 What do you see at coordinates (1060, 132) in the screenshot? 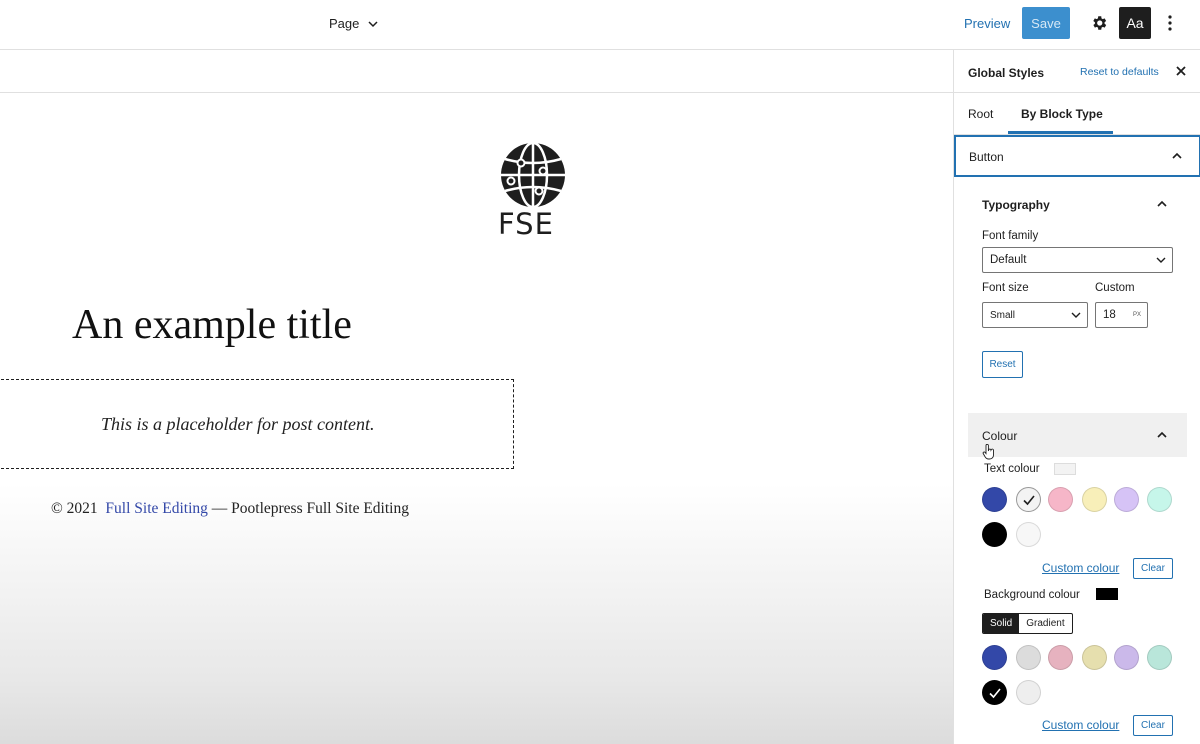
I see `active-tab-indicator` at bounding box center [1060, 132].